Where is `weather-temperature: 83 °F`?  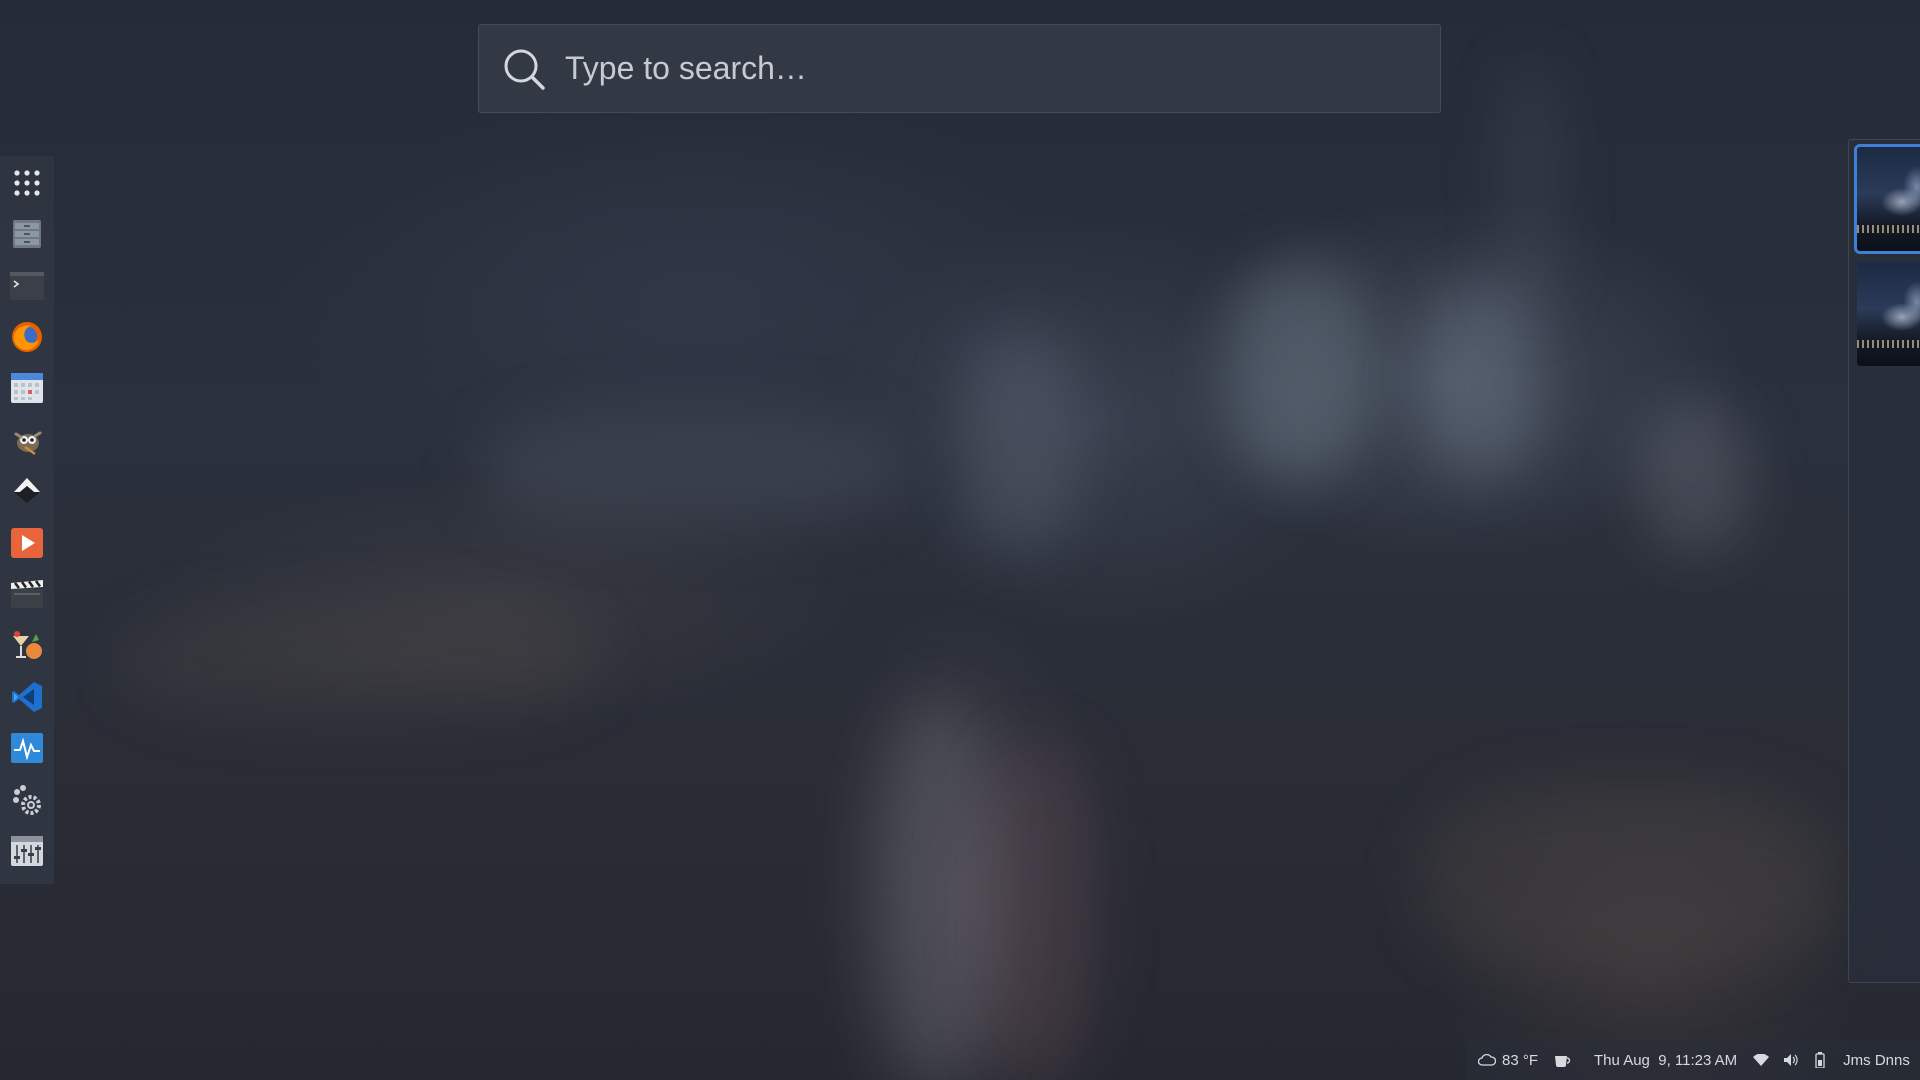
weather-temperature: 83 °F is located at coordinates (1520, 1060).